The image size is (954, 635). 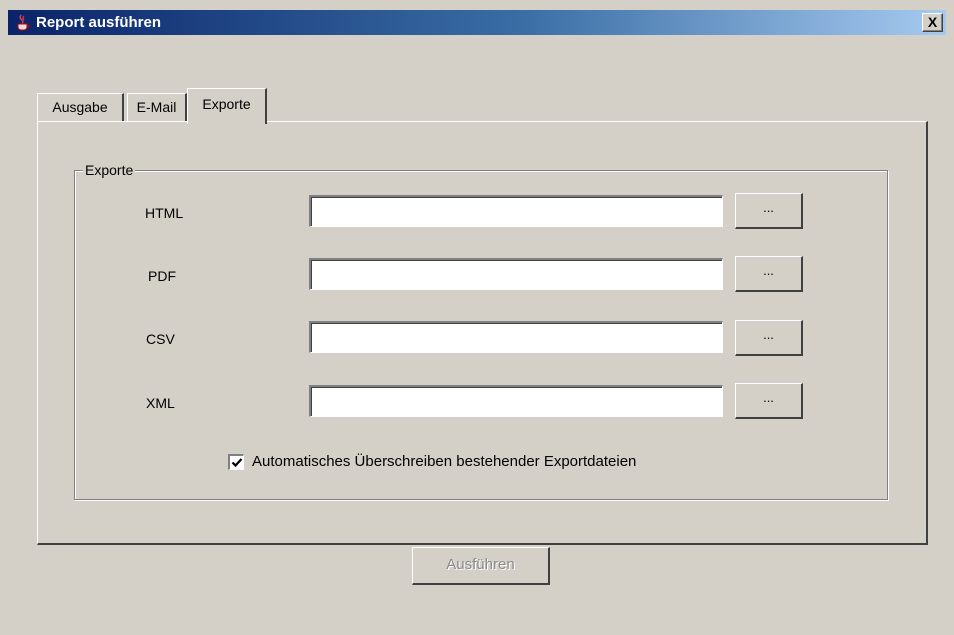 What do you see at coordinates (477, 22) in the screenshot?
I see `title-bar: Report ausführen X` at bounding box center [477, 22].